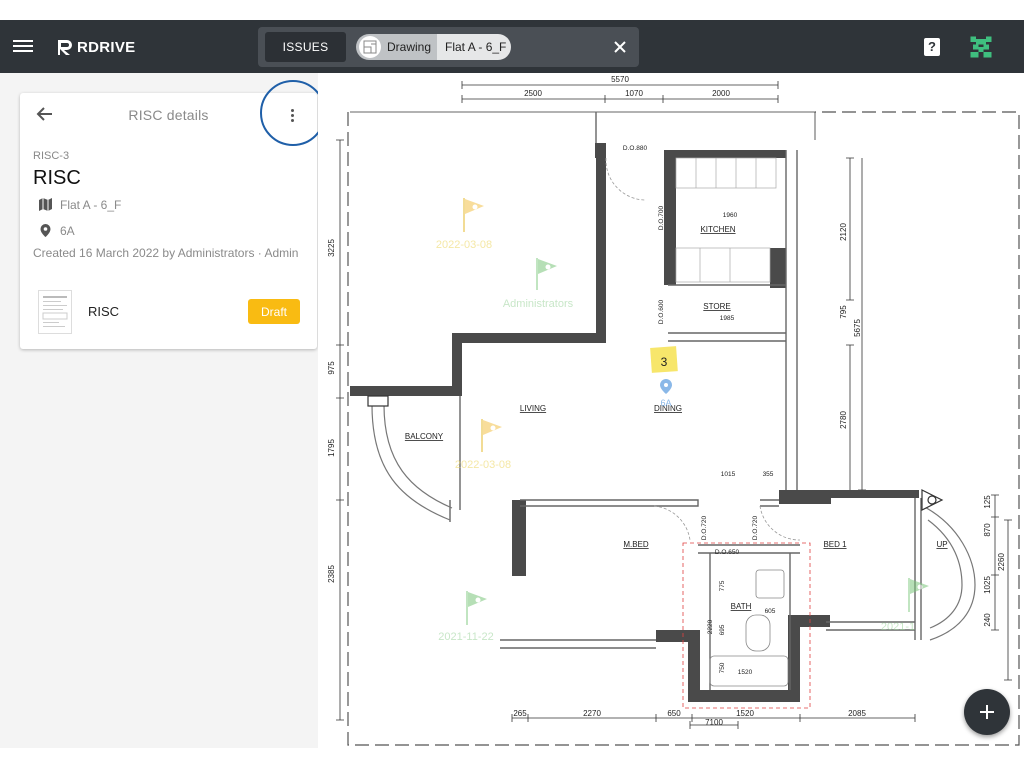 This screenshot has width=1024, height=768. What do you see at coordinates (465, 637) in the screenshot?
I see `pin-label: 2021-11-22` at bounding box center [465, 637].